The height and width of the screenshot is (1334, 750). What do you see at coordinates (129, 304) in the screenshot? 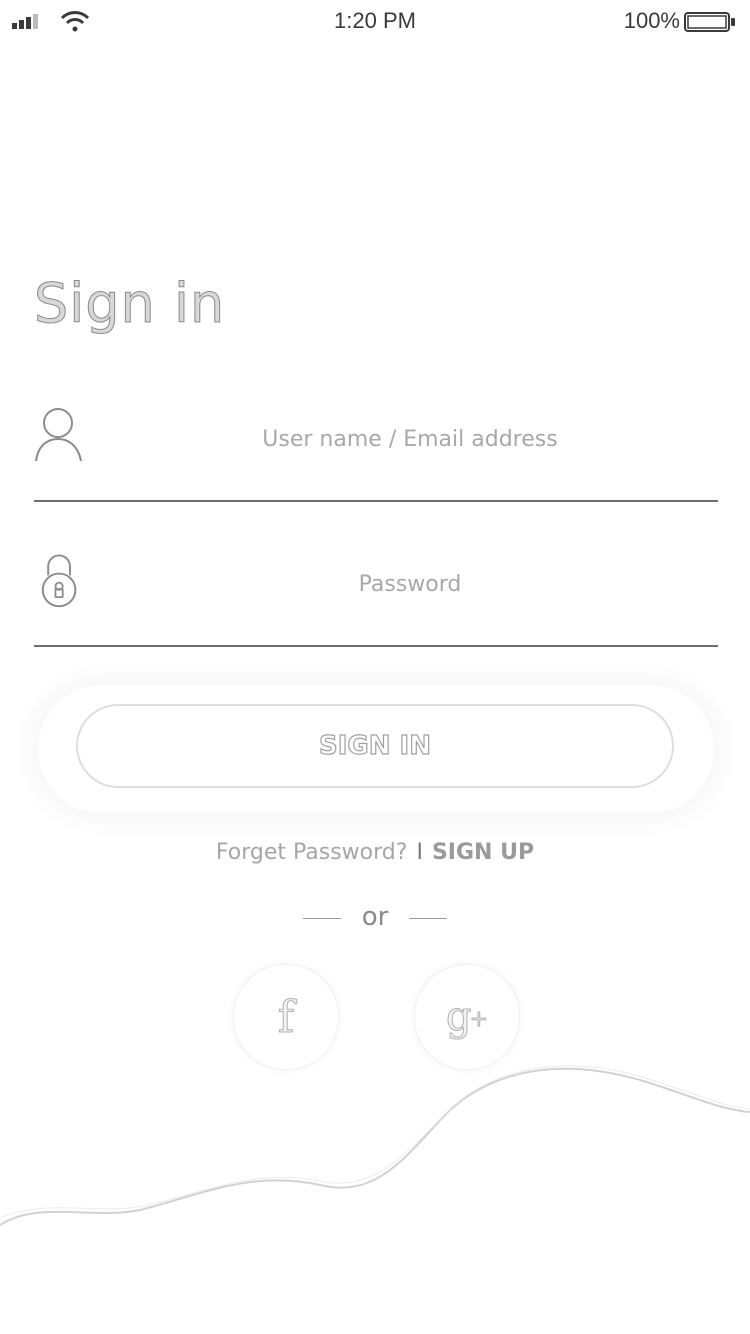
I see `page-title: Sign in` at bounding box center [129, 304].